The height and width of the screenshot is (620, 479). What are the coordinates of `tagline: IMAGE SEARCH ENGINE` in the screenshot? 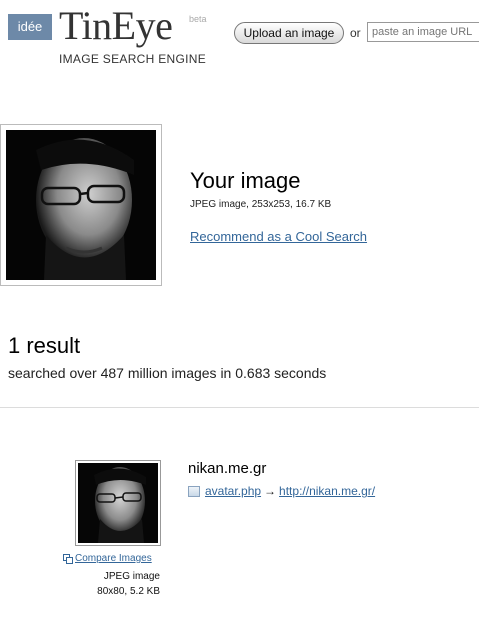 It's located at (133, 59).